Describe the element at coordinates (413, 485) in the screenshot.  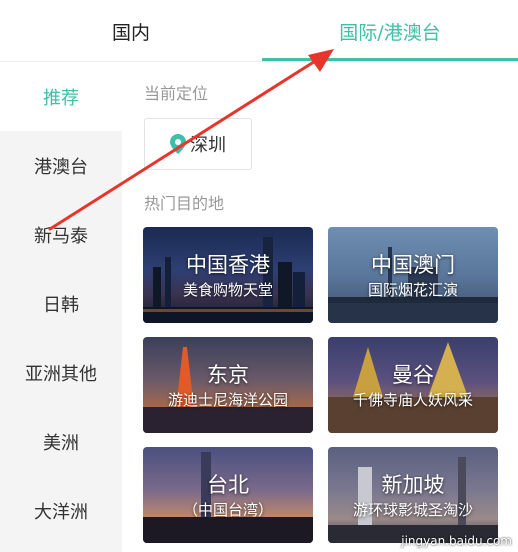
I see `destination-title: 新加坡` at that location.